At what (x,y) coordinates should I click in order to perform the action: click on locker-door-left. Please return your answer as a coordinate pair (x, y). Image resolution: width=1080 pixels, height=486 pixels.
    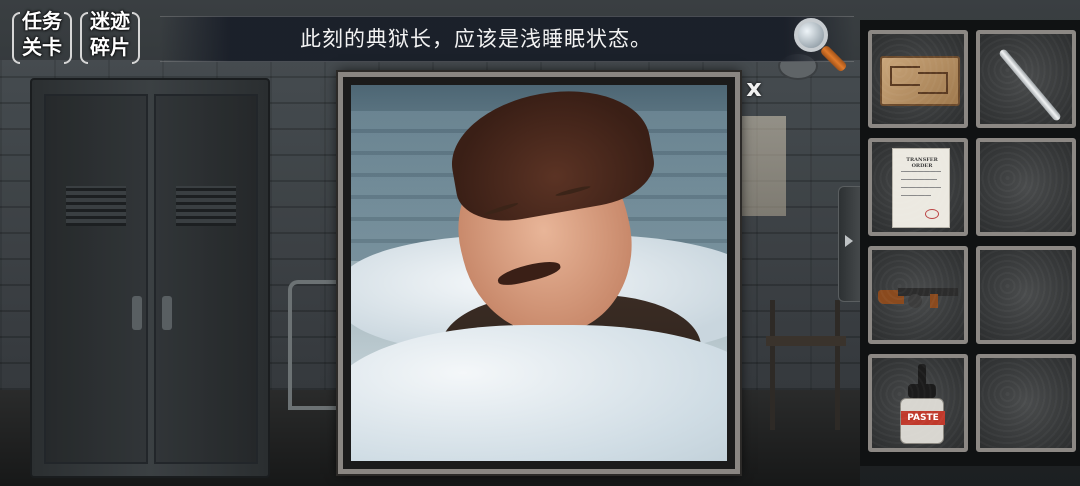
    Looking at the image, I should click on (96, 279).